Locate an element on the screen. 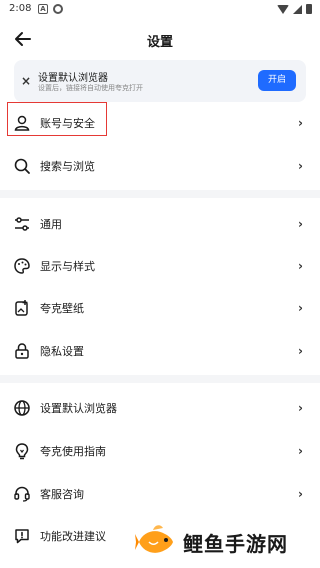  search-icon is located at coordinates (22, 166).